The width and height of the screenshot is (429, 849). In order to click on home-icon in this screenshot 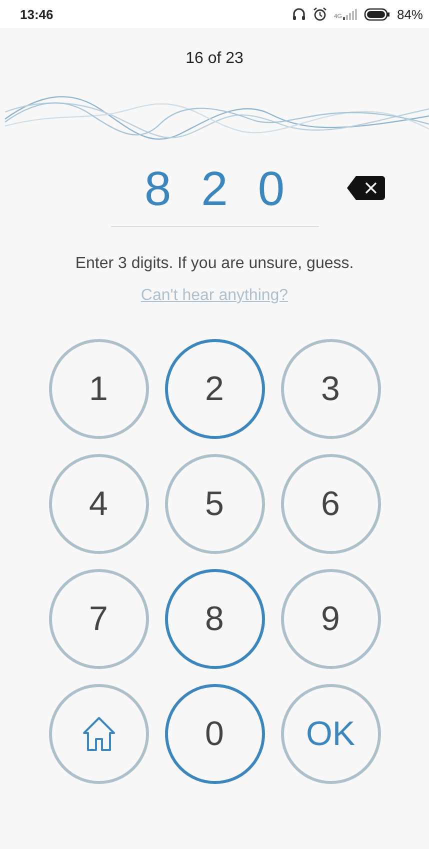, I will do `click(98, 734)`.